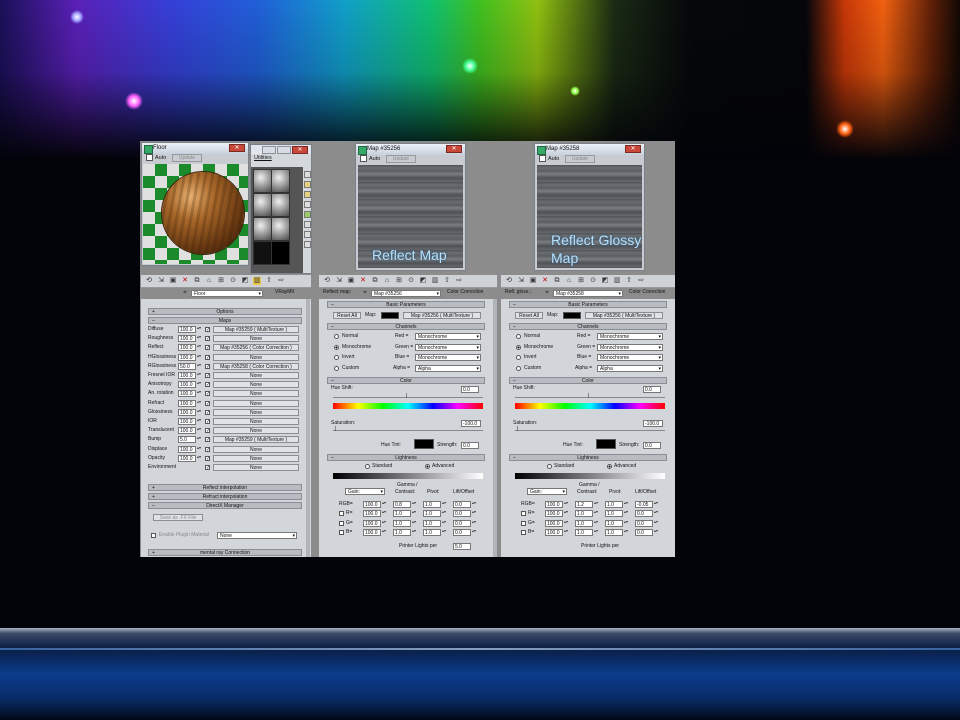  Describe the element at coordinates (442, 315) in the screenshot. I see `source-map-button: Map #35256 ( MultiTexture )` at that location.